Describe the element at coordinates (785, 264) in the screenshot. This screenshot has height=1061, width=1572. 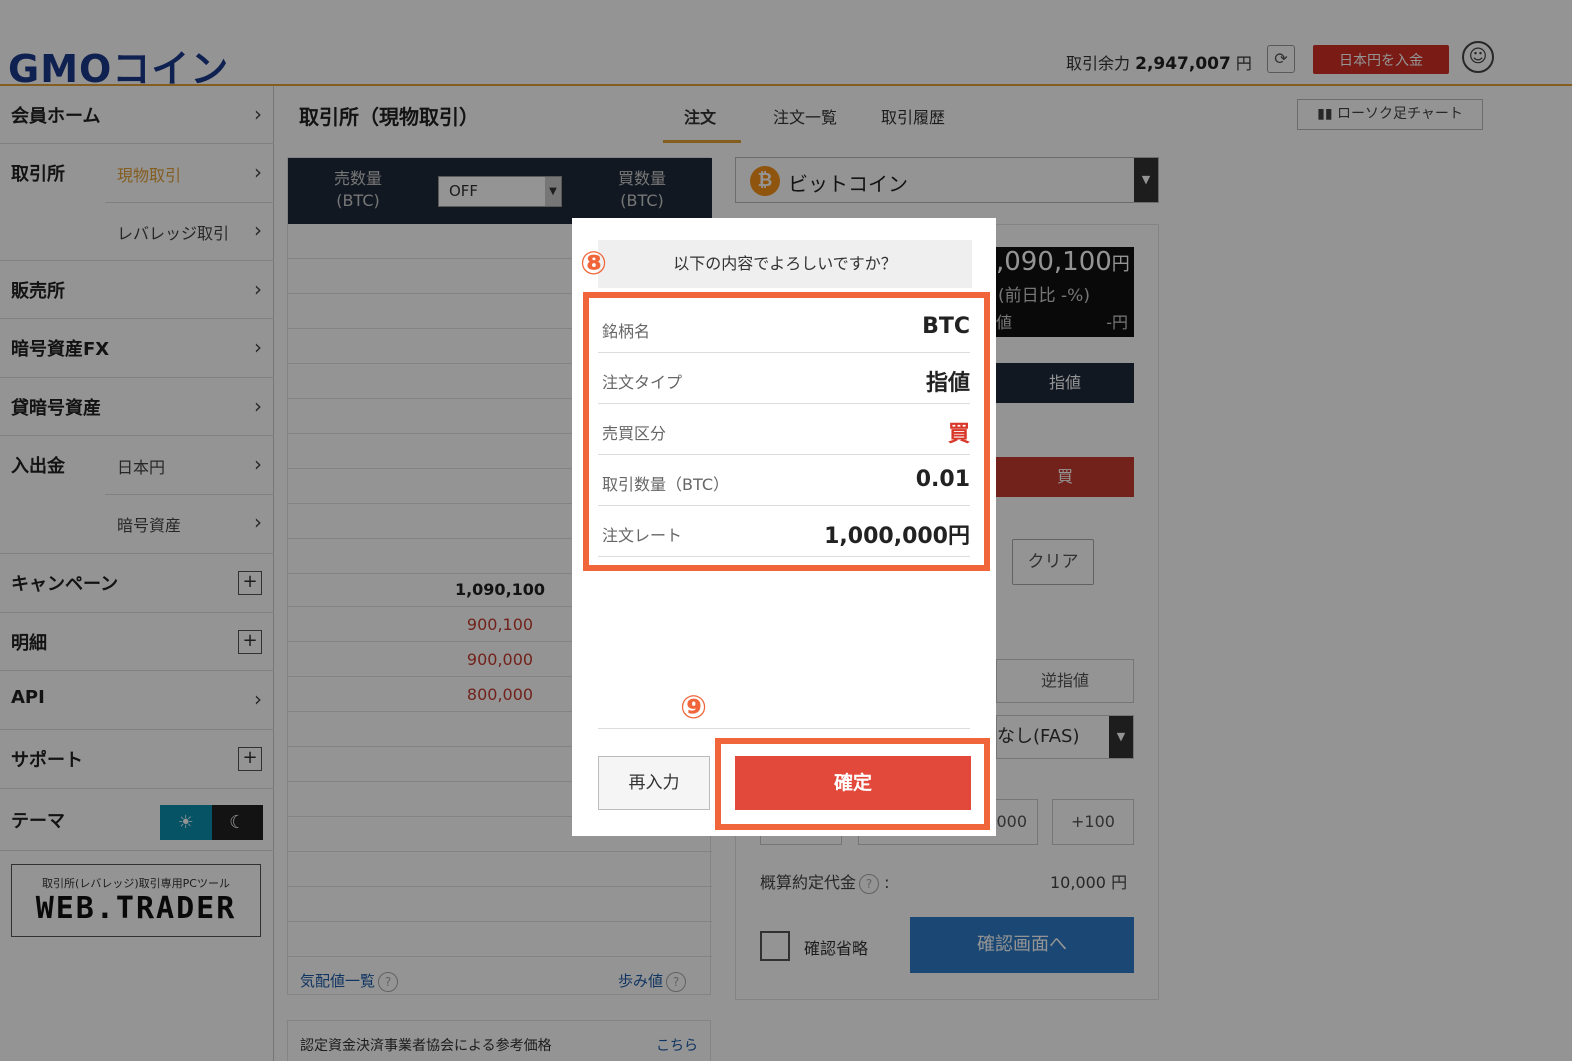
I see `dialog-question: 以下の内容でよろしいですか？` at that location.